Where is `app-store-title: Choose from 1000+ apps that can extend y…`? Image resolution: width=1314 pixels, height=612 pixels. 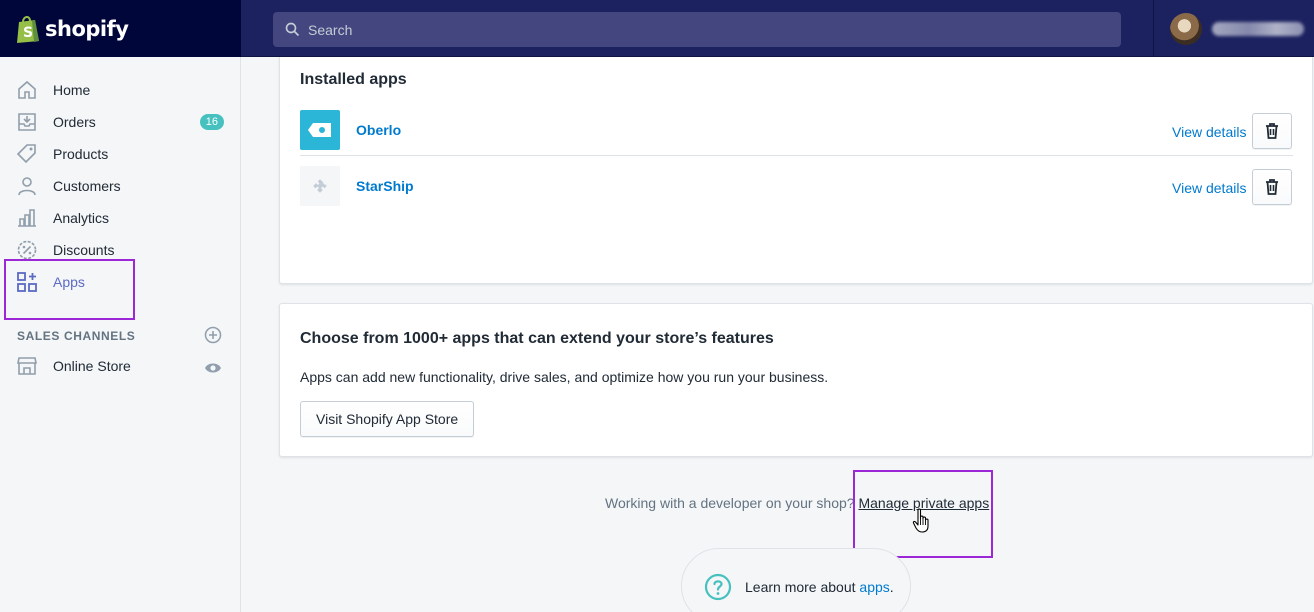 app-store-title: Choose from 1000+ apps that can extend y… is located at coordinates (537, 338).